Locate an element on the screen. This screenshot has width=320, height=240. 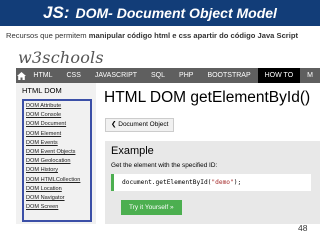
sidebar-link-dom-event-objects: DOM Event Objects is located at coordinates (58, 152).